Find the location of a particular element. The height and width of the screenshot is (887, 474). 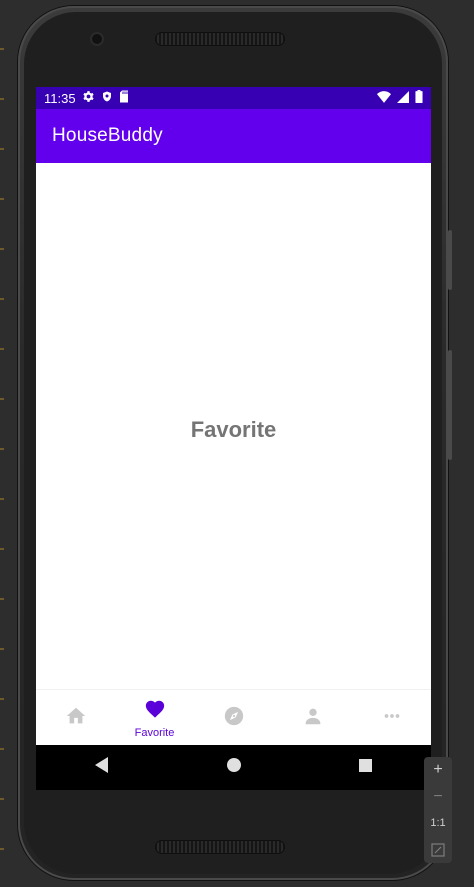

zoom-in-button: + is located at coordinates (438, 770).